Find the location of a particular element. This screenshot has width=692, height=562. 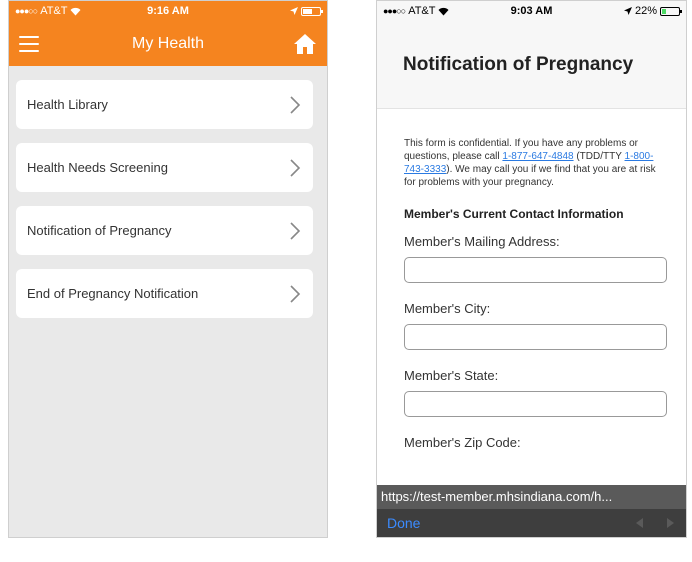

done-button: Done is located at coordinates (403, 523).